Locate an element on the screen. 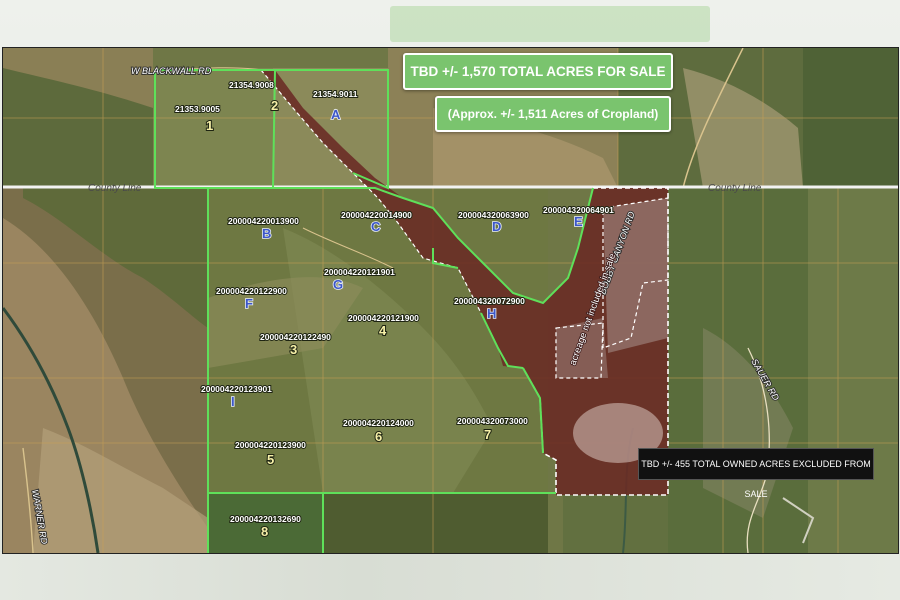  parcel-id: 200004320072900 is located at coordinates (489, 301).